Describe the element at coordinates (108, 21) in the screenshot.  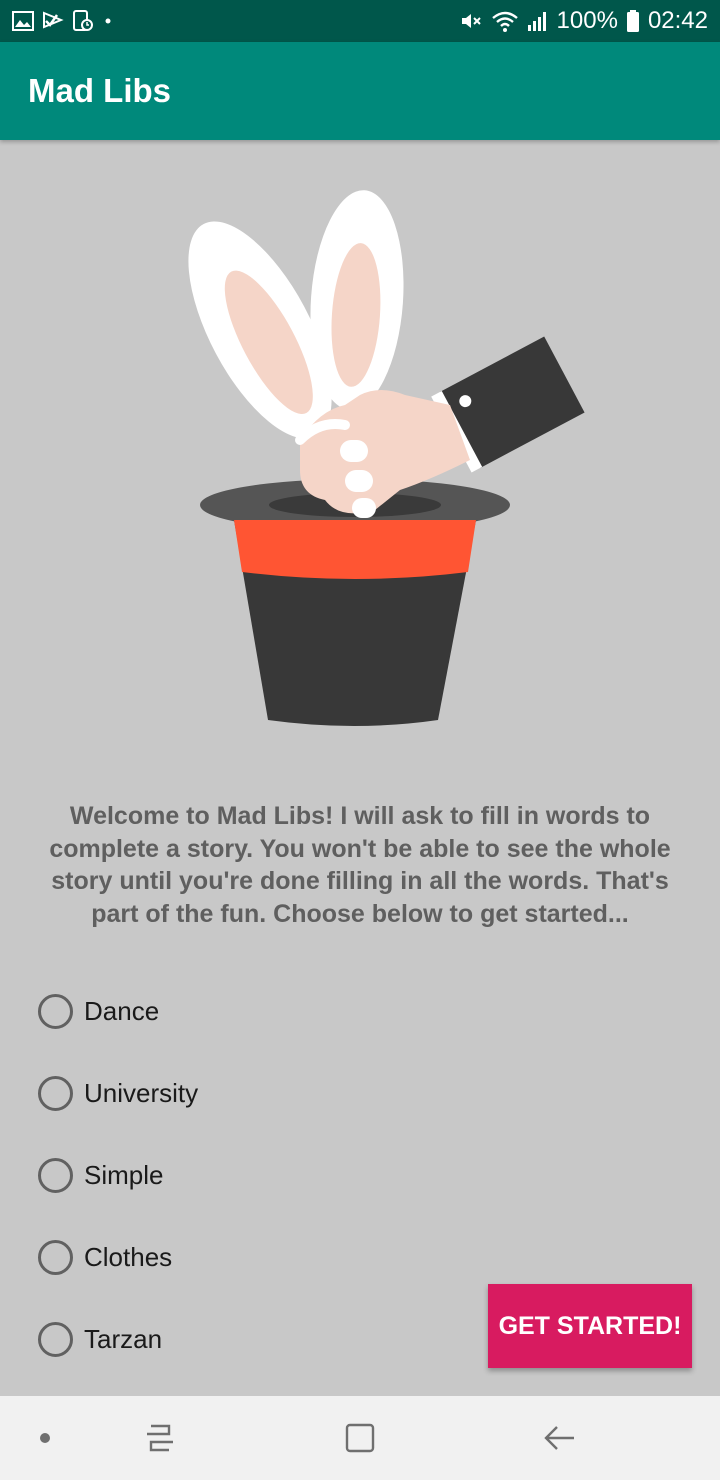
I see `dot-icon` at that location.